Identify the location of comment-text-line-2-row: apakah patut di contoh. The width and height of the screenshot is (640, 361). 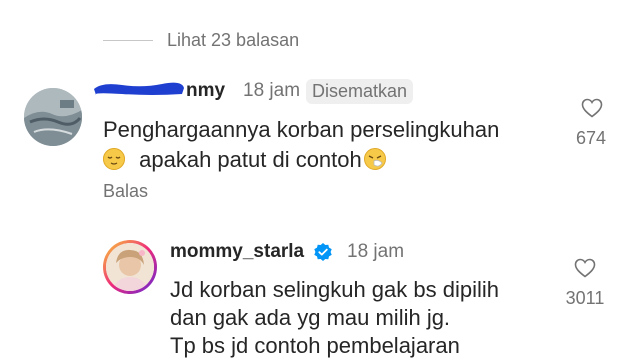
(244, 160).